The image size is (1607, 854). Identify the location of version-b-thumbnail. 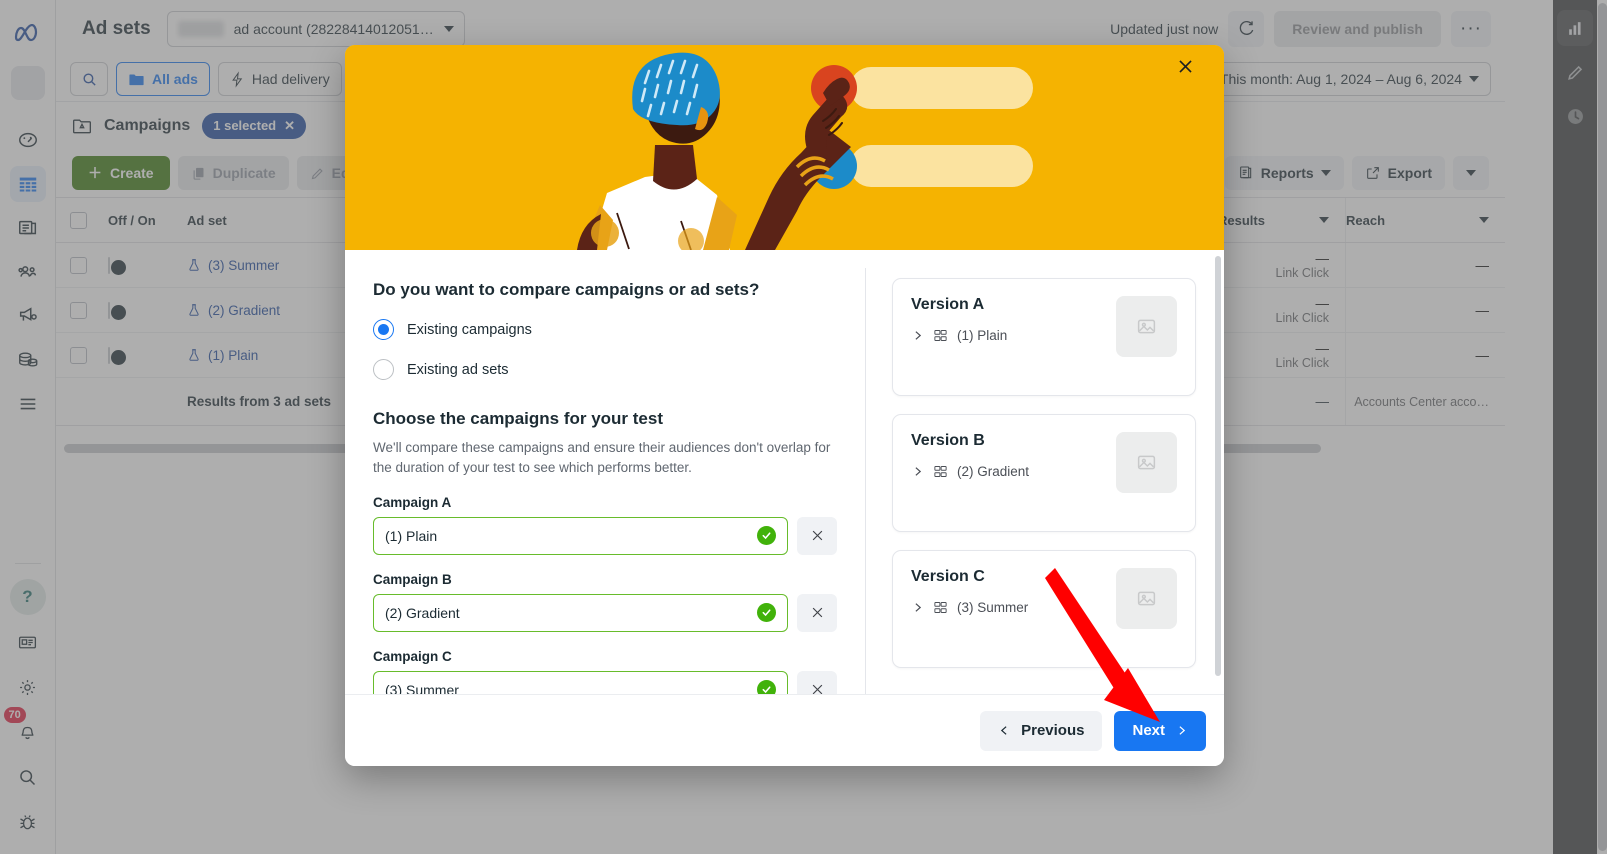
(1146, 462).